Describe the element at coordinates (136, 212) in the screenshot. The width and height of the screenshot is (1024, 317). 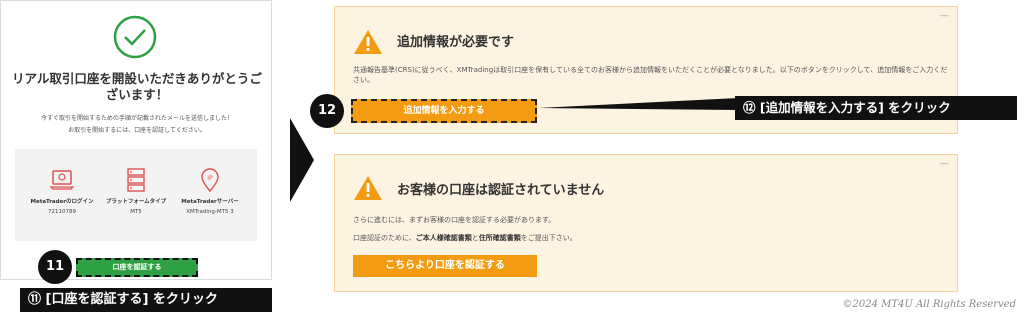
I see `platform-value: MT5` at that location.